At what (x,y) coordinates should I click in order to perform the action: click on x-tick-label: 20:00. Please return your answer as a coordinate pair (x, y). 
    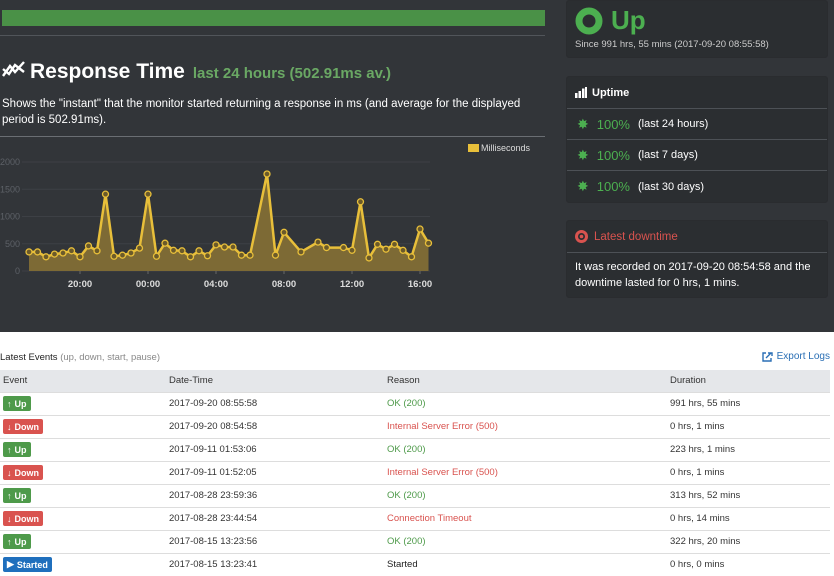
    Looking at the image, I should click on (80, 284).